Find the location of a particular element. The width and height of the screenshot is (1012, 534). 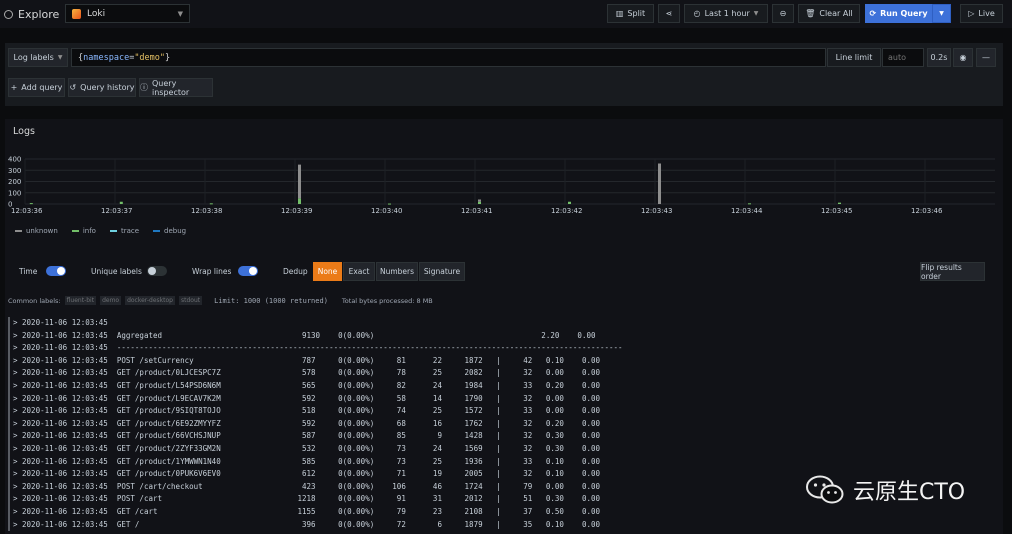

compass-icon is located at coordinates (8, 14).